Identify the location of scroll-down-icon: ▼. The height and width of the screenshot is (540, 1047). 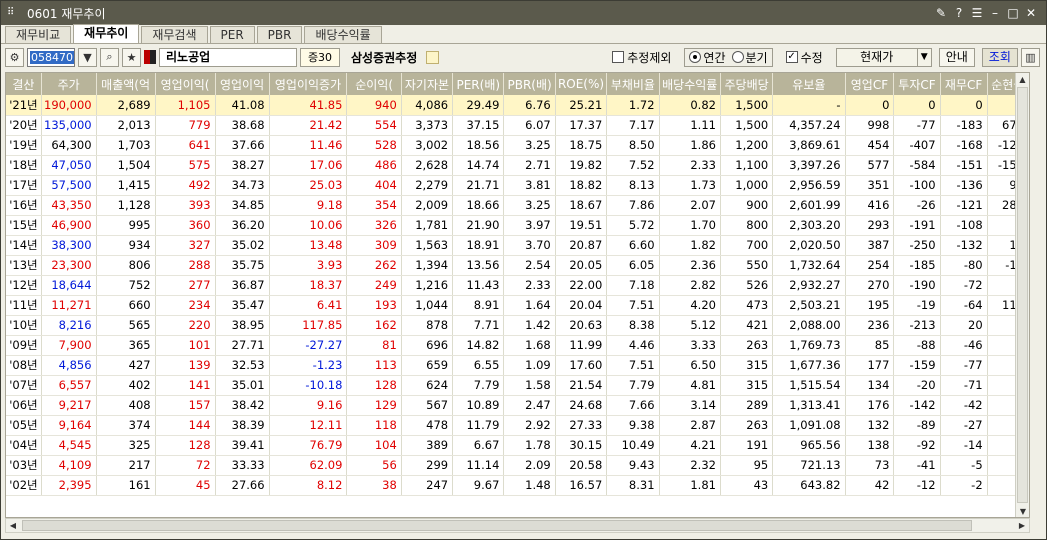
(1022, 511).